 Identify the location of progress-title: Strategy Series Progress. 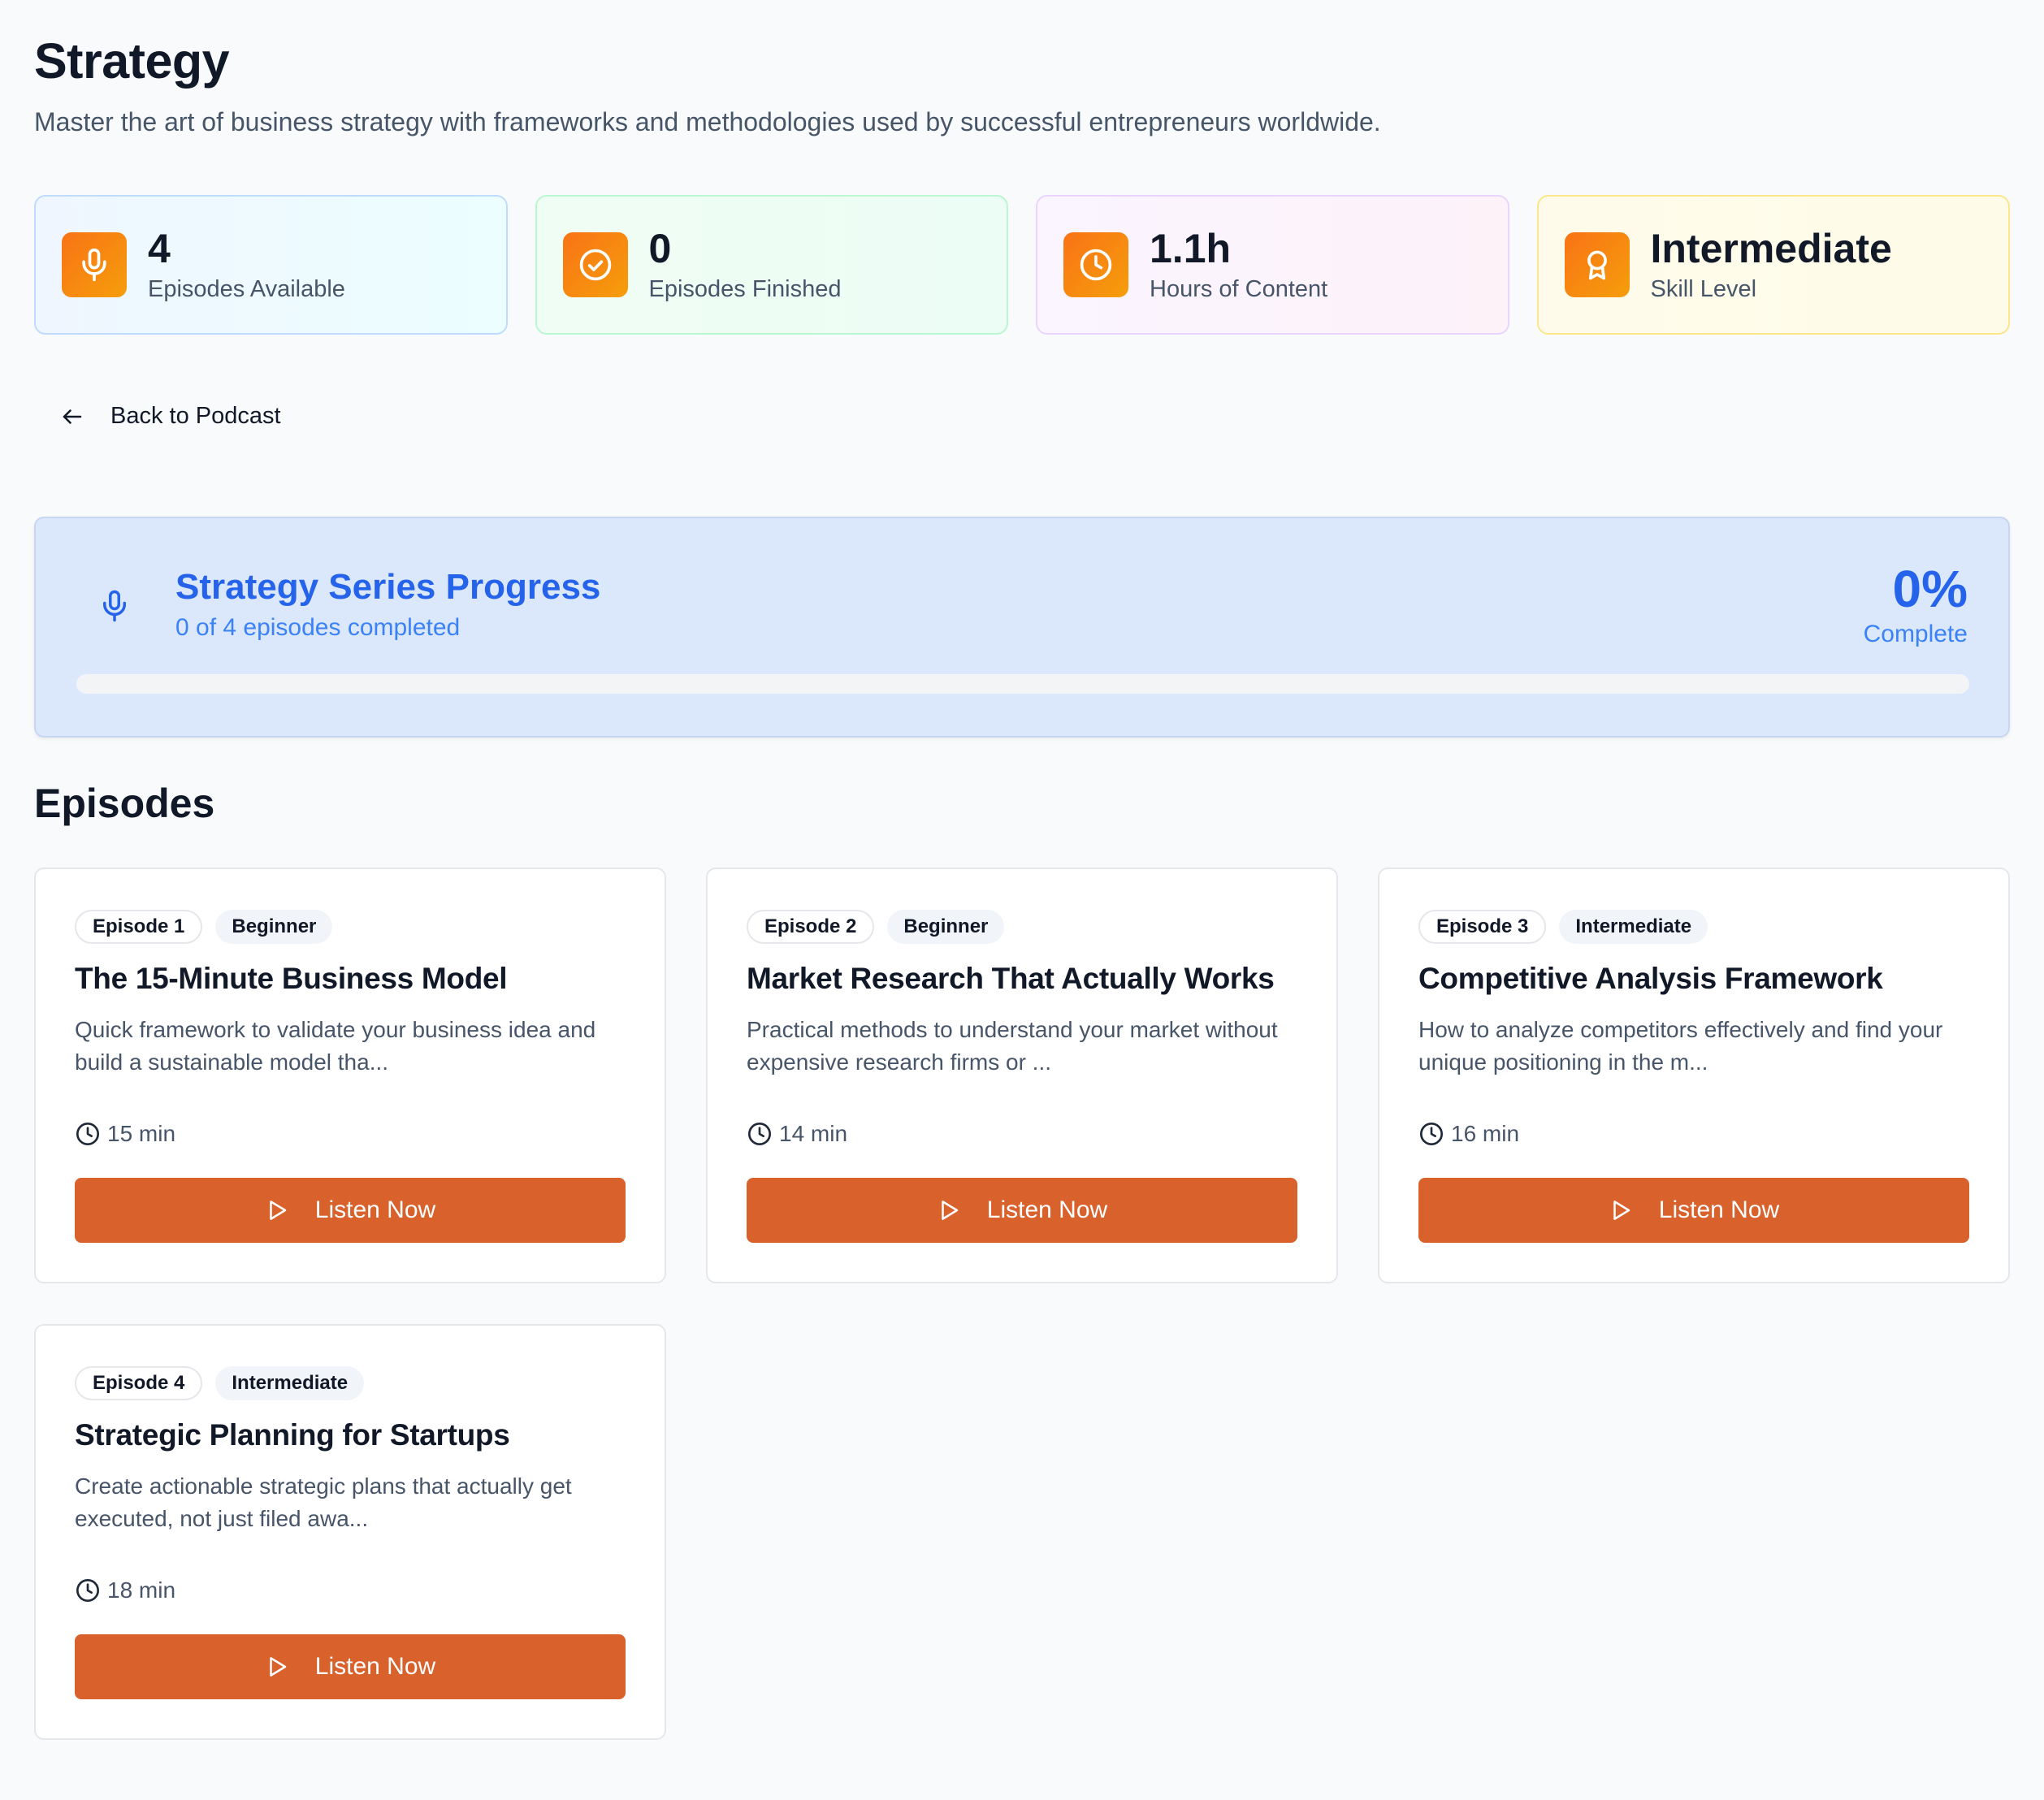
(388, 587).